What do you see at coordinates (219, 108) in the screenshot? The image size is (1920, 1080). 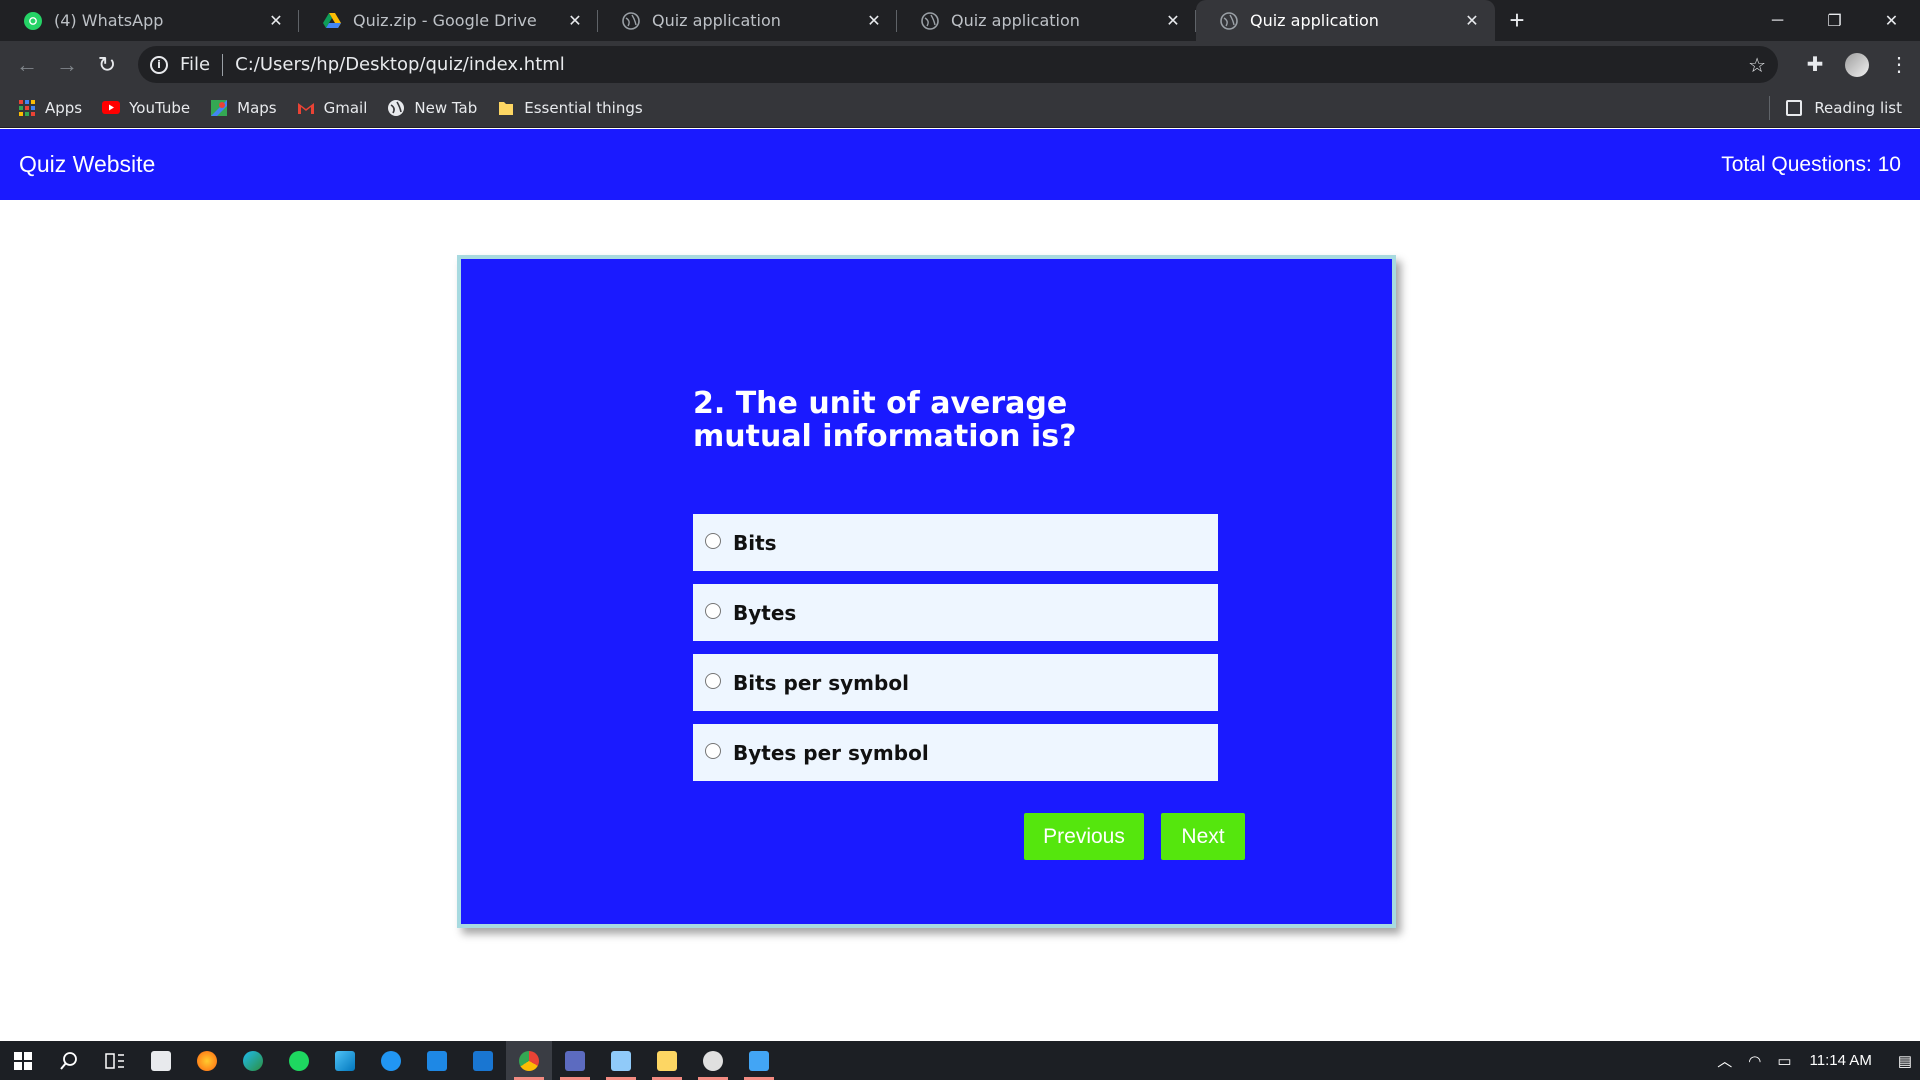 I see `maps-icon` at bounding box center [219, 108].